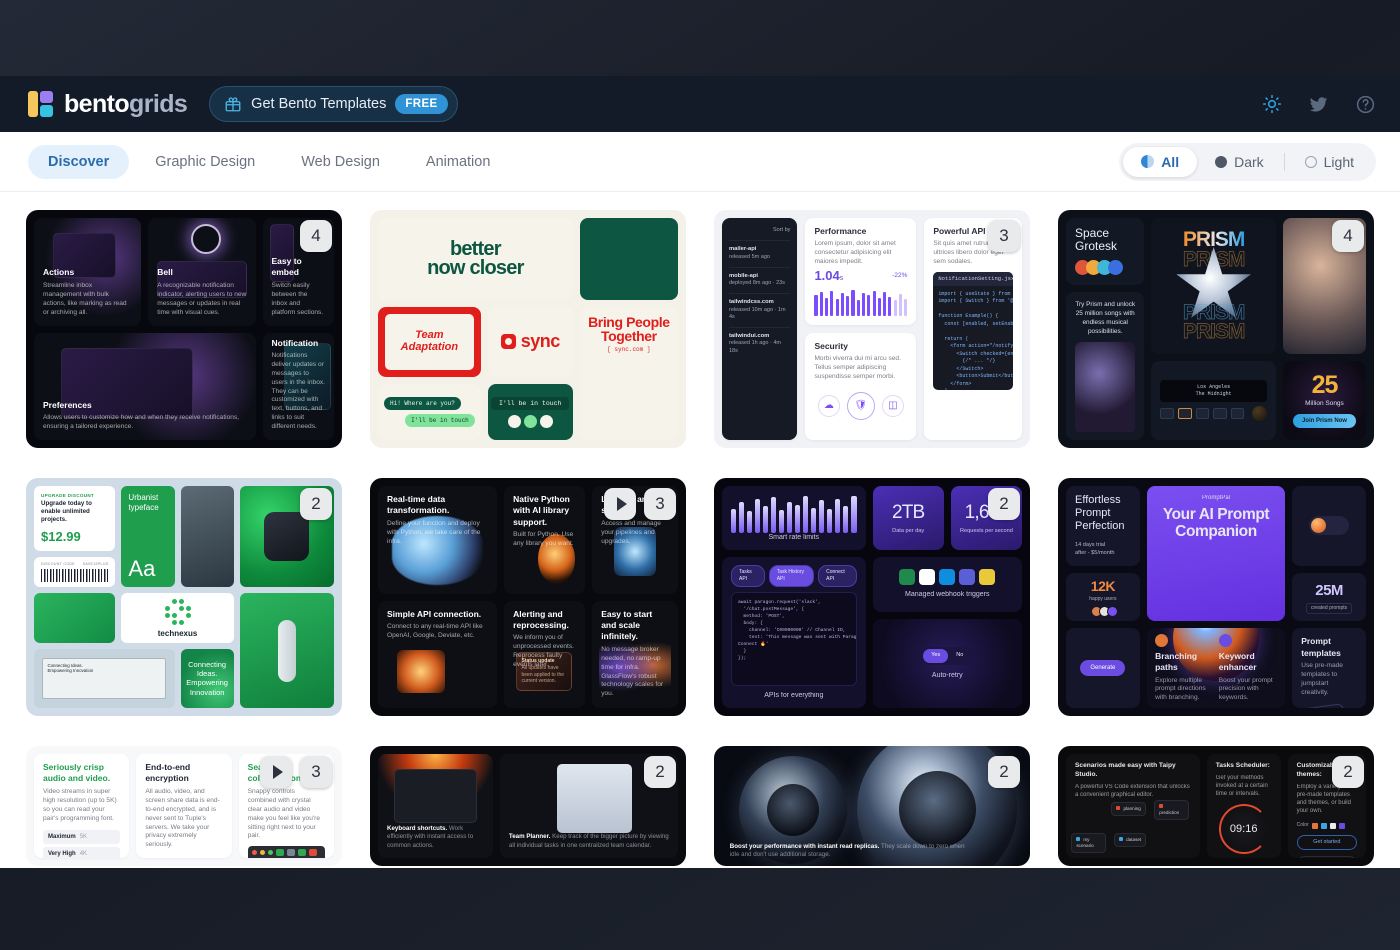  What do you see at coordinates (82, 852) in the screenshot?
I see `quality-row: Very High 4K` at bounding box center [82, 852].